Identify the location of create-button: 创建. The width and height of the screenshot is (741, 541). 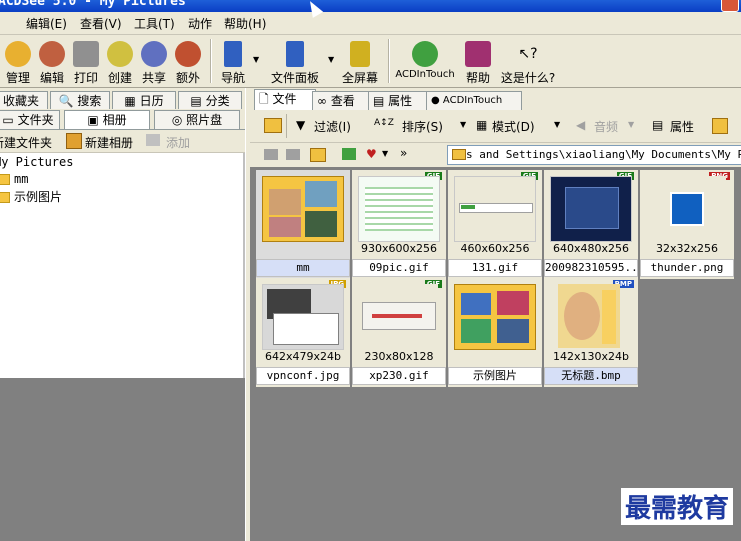
(120, 63).